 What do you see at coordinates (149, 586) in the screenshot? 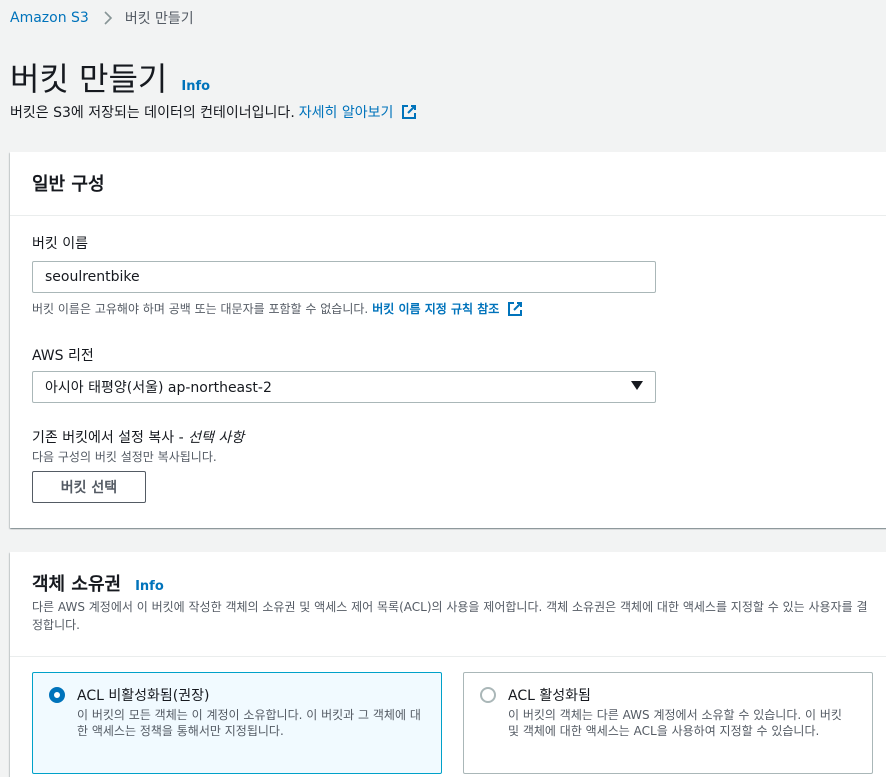
I see `object-ownership-info-link: Info` at bounding box center [149, 586].